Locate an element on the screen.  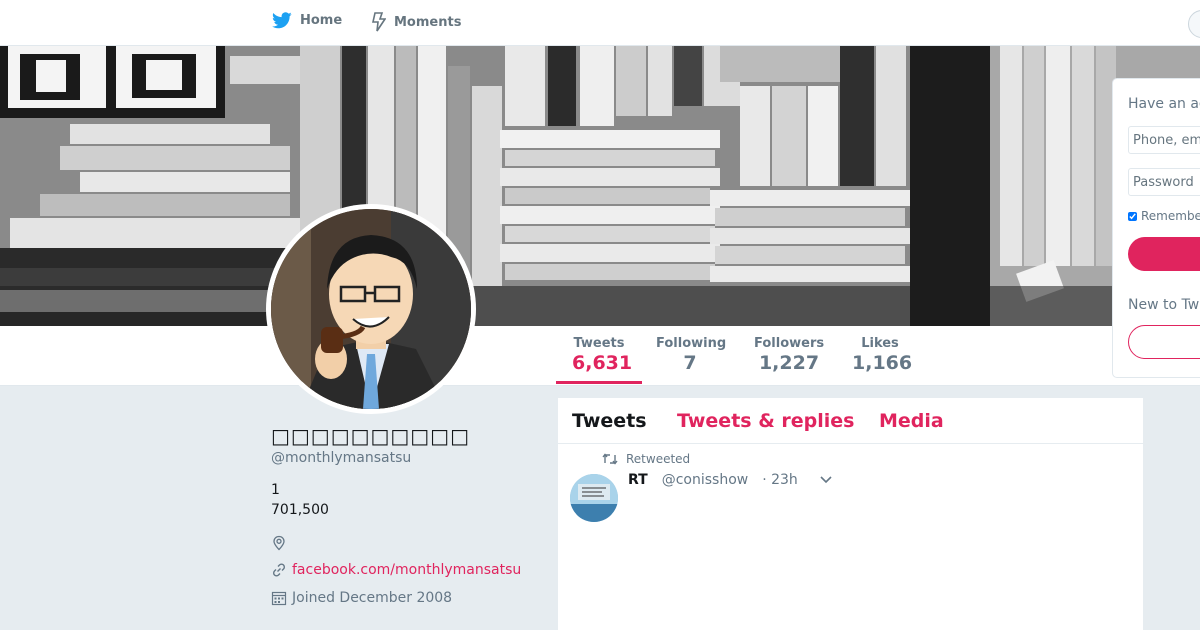
nav-home-label: Home is located at coordinates (321, 20).